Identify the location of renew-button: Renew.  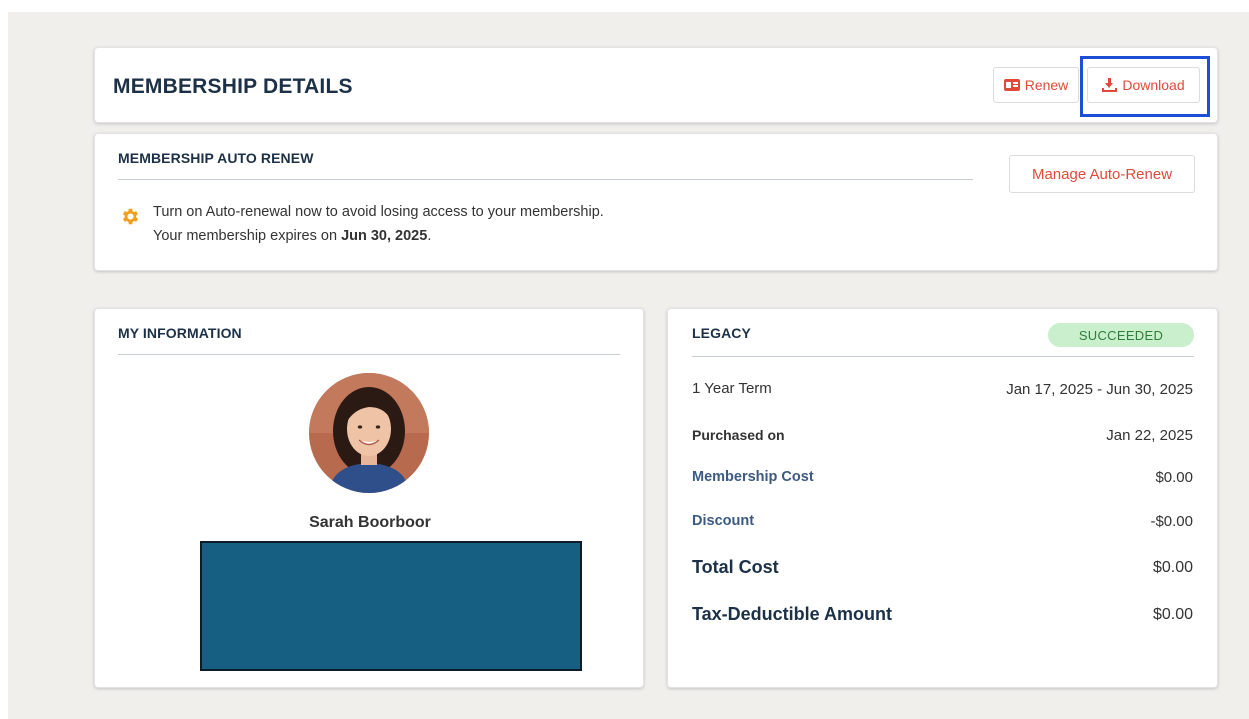
(1036, 85).